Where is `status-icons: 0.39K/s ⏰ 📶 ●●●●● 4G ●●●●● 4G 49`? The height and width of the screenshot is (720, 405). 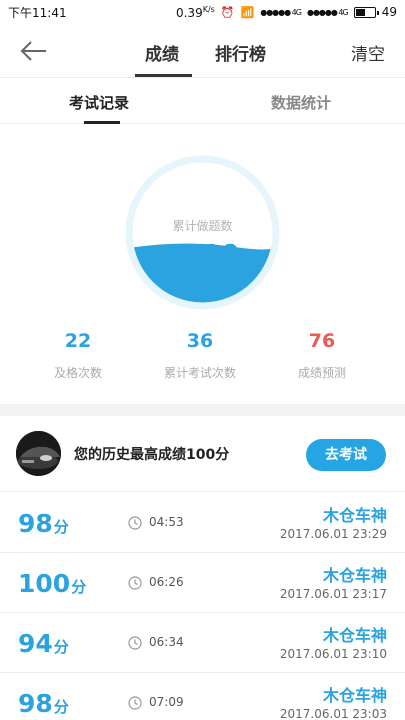 status-icons: 0.39K/s ⏰ 📶 ●●●●● 4G ●●●●● 4G 49 is located at coordinates (286, 12).